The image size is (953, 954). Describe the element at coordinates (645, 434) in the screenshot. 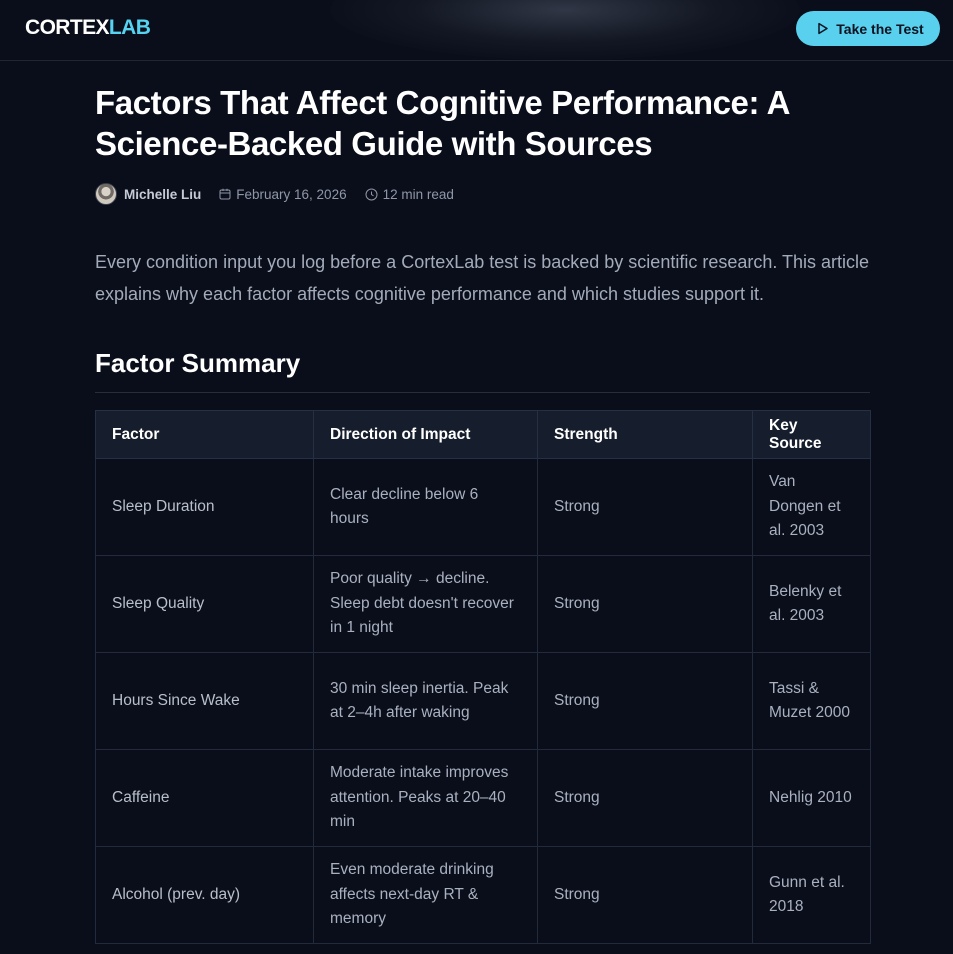

I see `column-header-strength: Strength` at that location.